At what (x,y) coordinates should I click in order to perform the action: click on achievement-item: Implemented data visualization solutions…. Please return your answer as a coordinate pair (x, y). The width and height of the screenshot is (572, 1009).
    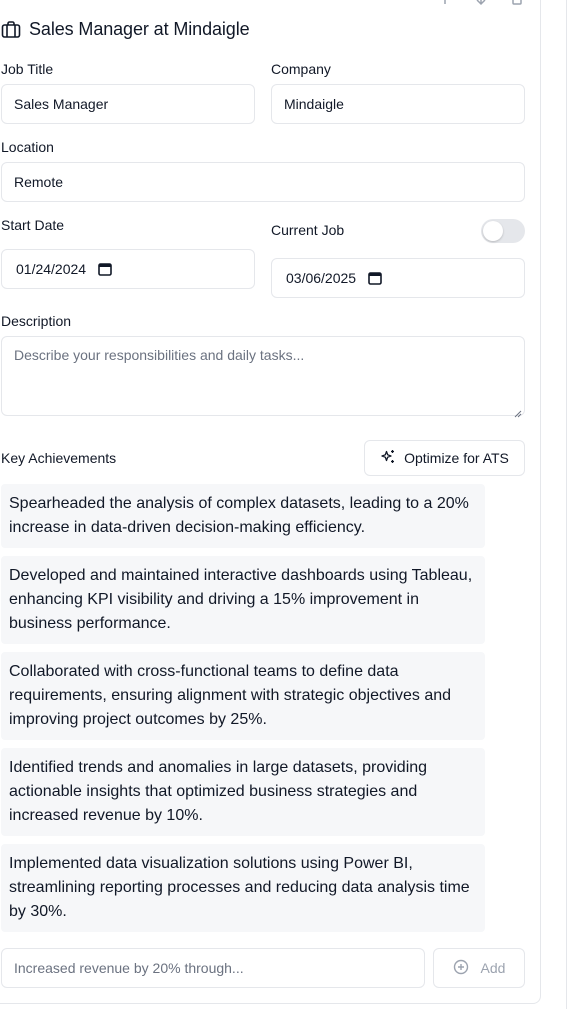
    Looking at the image, I should click on (243, 888).